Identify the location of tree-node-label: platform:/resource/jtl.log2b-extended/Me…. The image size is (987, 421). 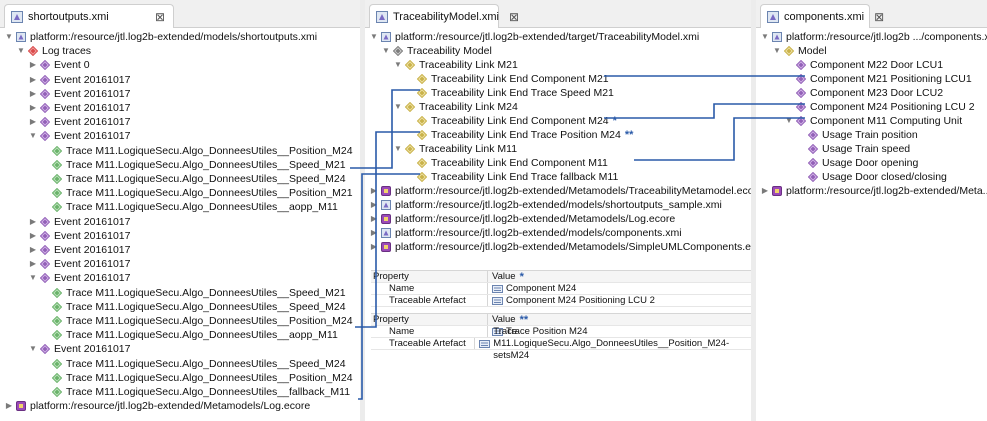
(573, 191).